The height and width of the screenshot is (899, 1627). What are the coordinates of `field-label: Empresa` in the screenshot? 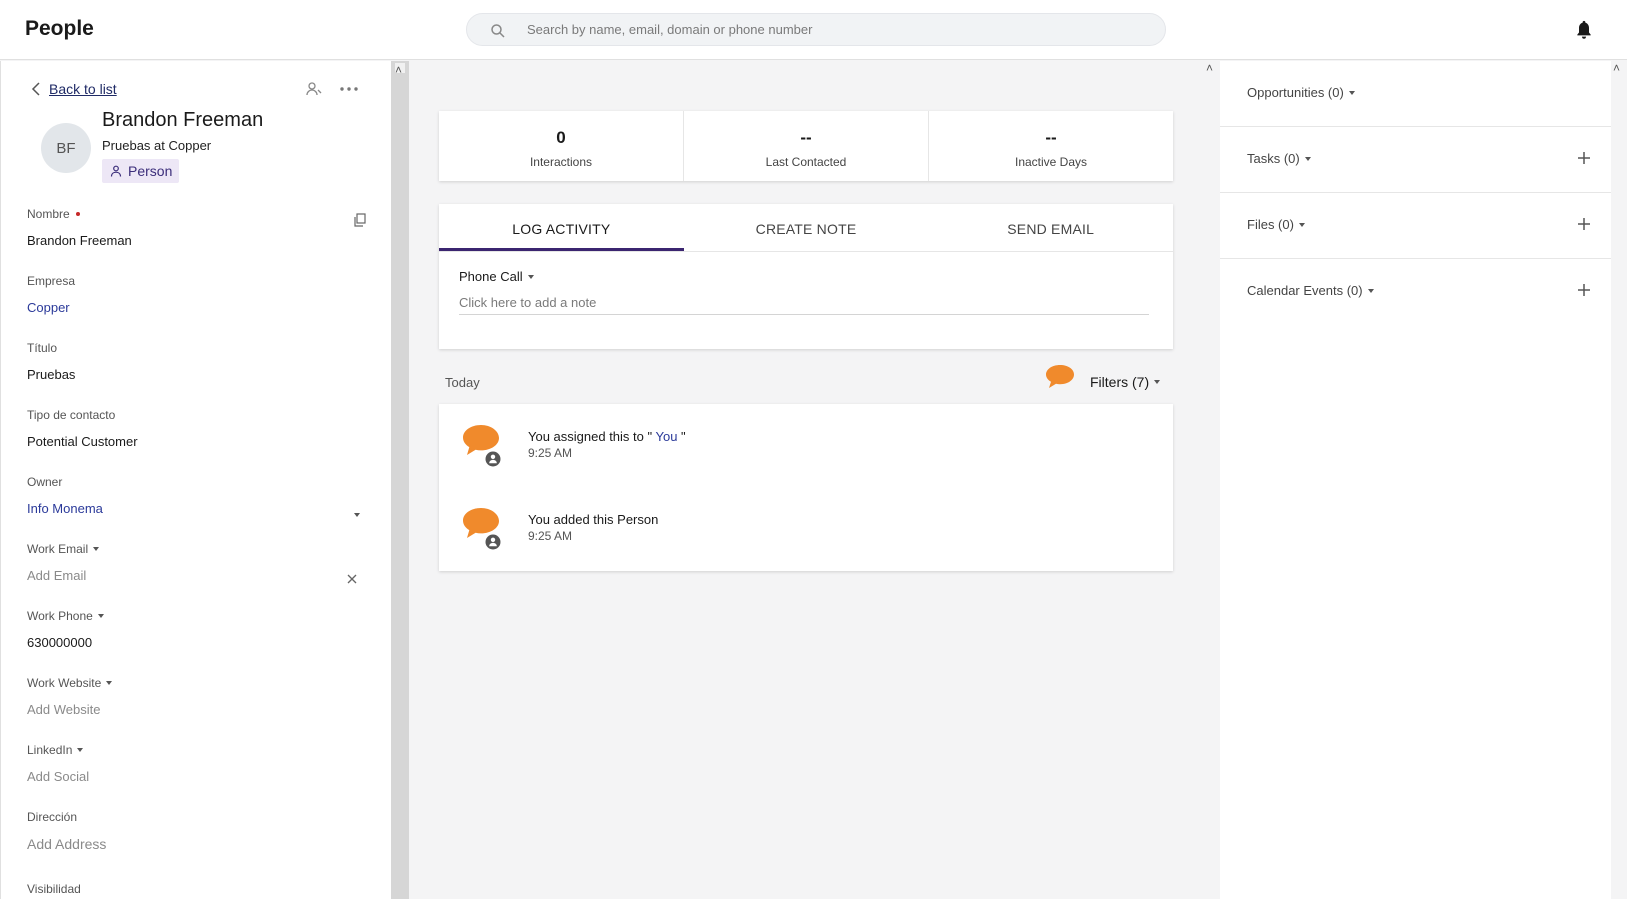 It's located at (51, 281).